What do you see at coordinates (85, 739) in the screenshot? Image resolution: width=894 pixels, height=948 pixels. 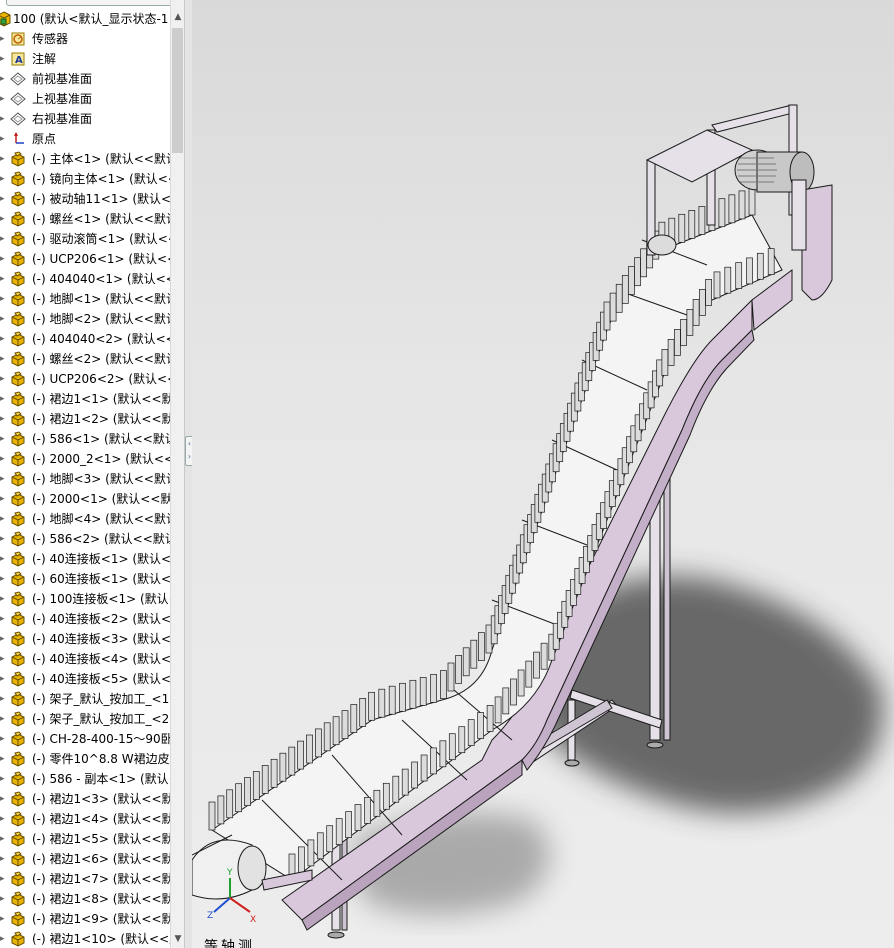 I see `tree-item: ▸ (-) CH-28-400-15～90卧` at bounding box center [85, 739].